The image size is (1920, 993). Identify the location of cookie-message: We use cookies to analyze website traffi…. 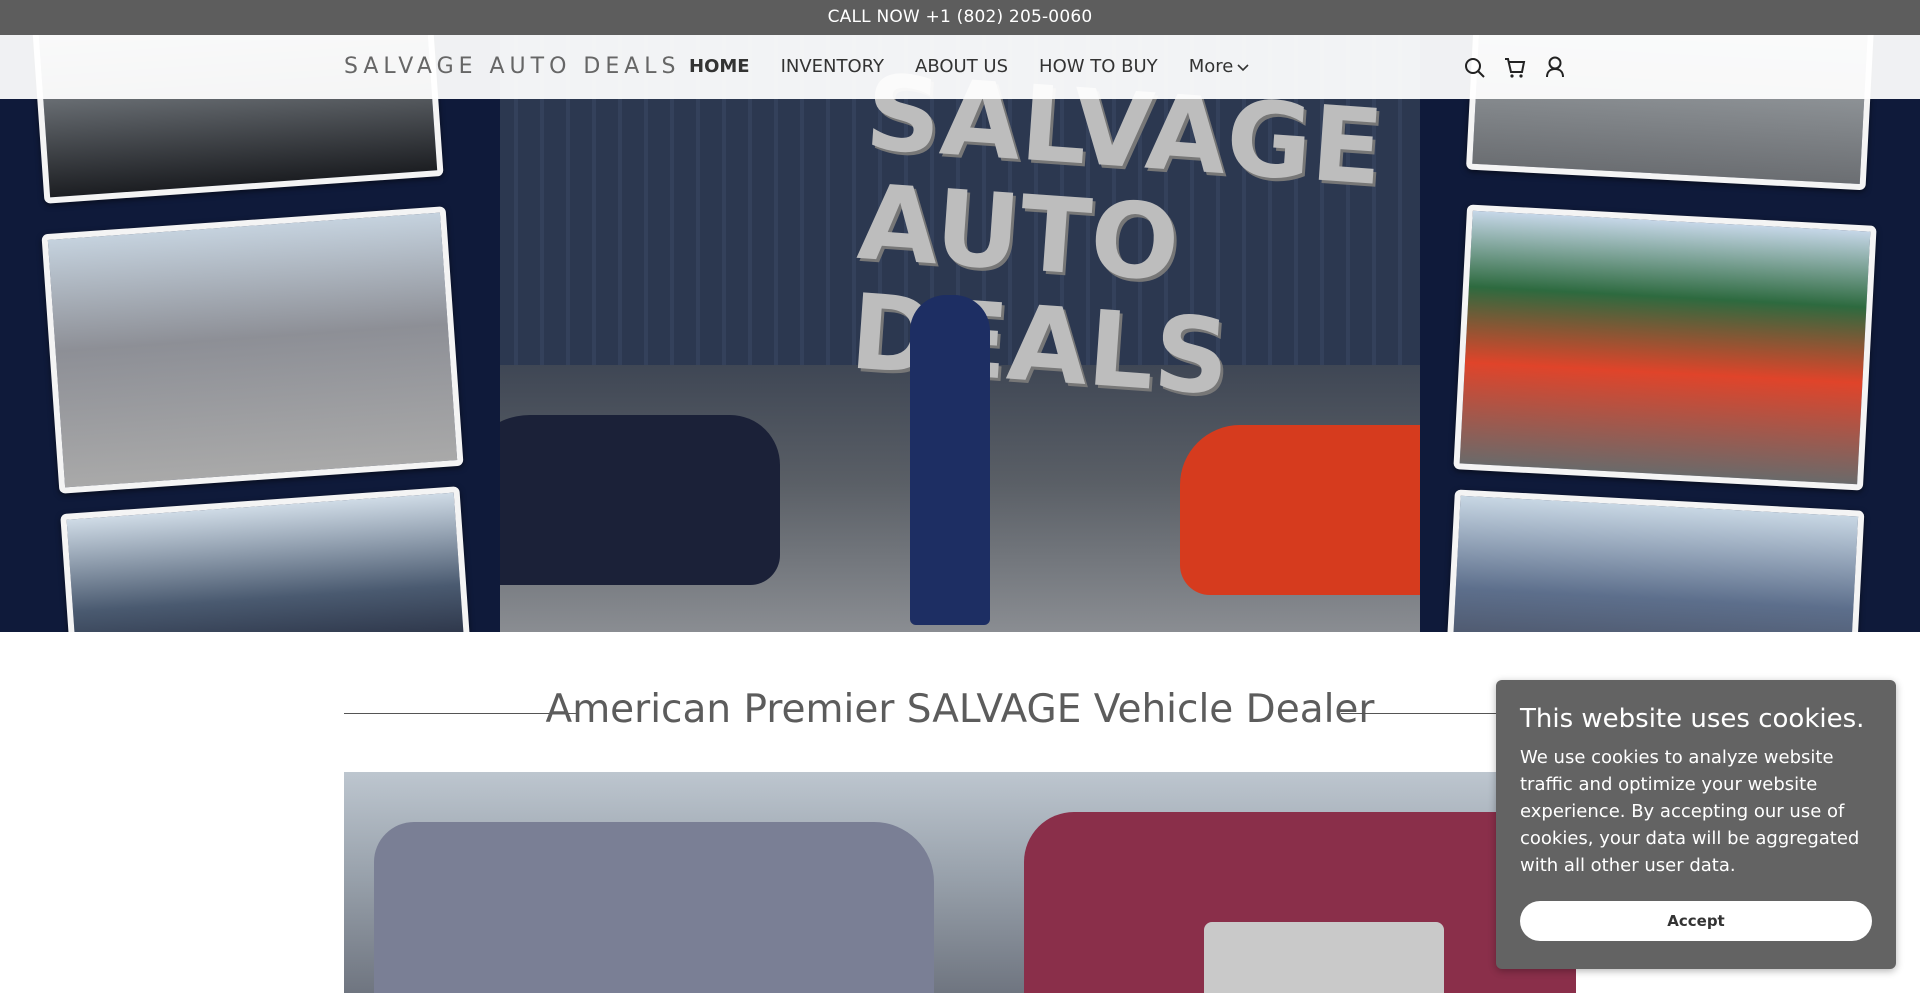
(1690, 811).